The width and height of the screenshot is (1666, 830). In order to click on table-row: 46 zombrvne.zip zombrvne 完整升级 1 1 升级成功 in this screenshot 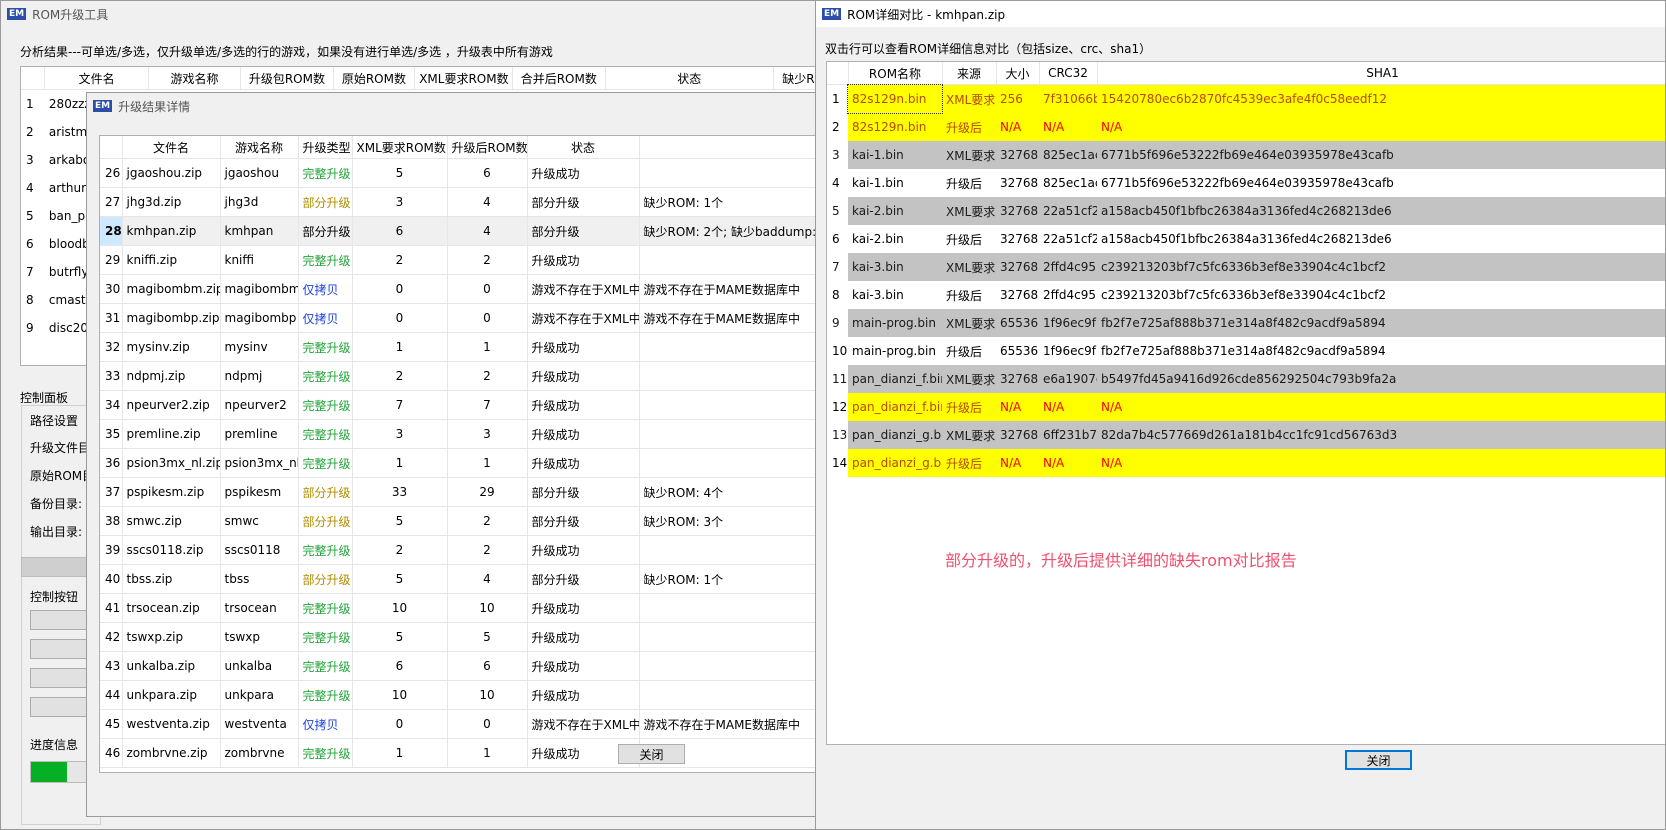, I will do `click(481, 753)`.